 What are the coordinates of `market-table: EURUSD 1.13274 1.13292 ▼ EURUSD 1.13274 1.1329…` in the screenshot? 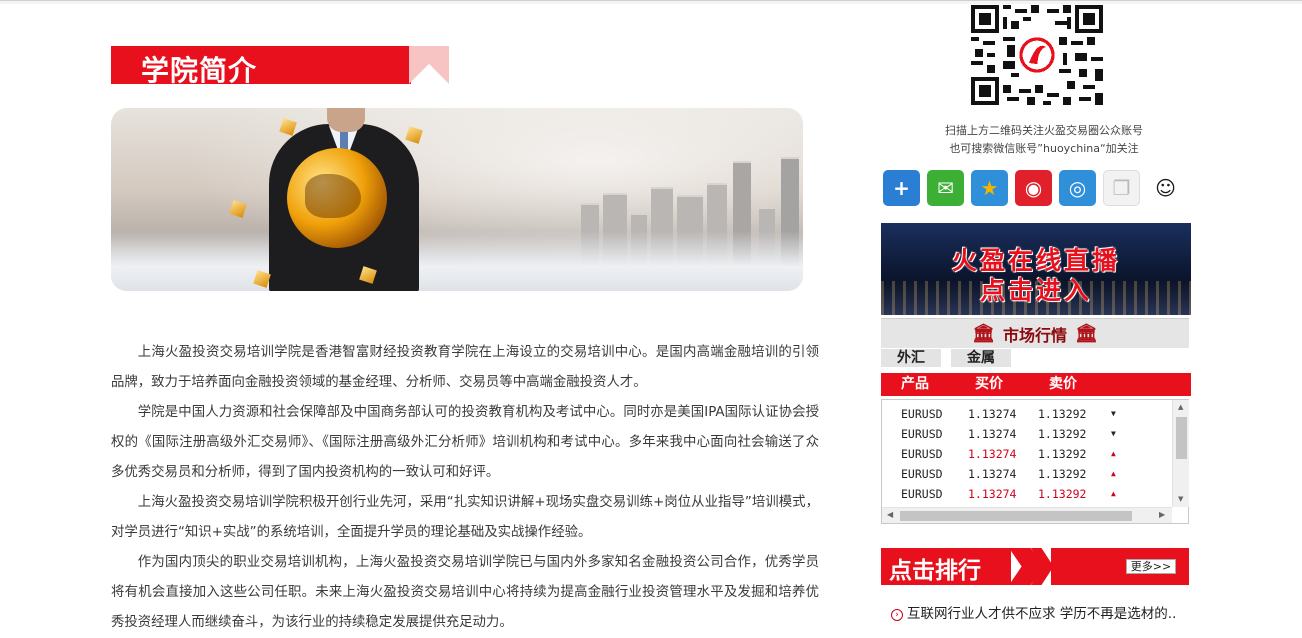 It's located at (1035, 461).